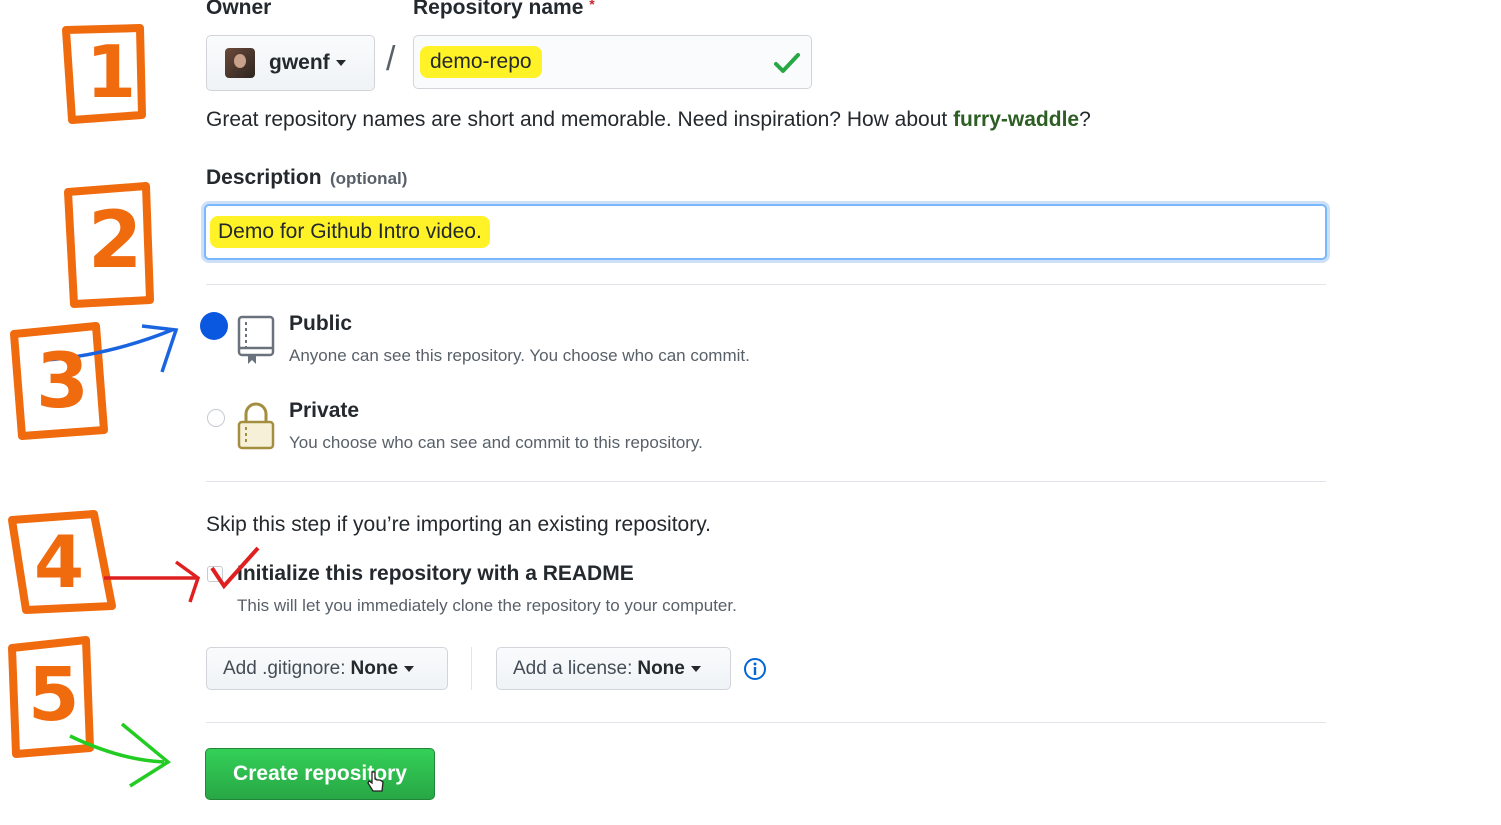  Describe the element at coordinates (54, 695) in the screenshot. I see `annotation-step-5: 5` at that location.